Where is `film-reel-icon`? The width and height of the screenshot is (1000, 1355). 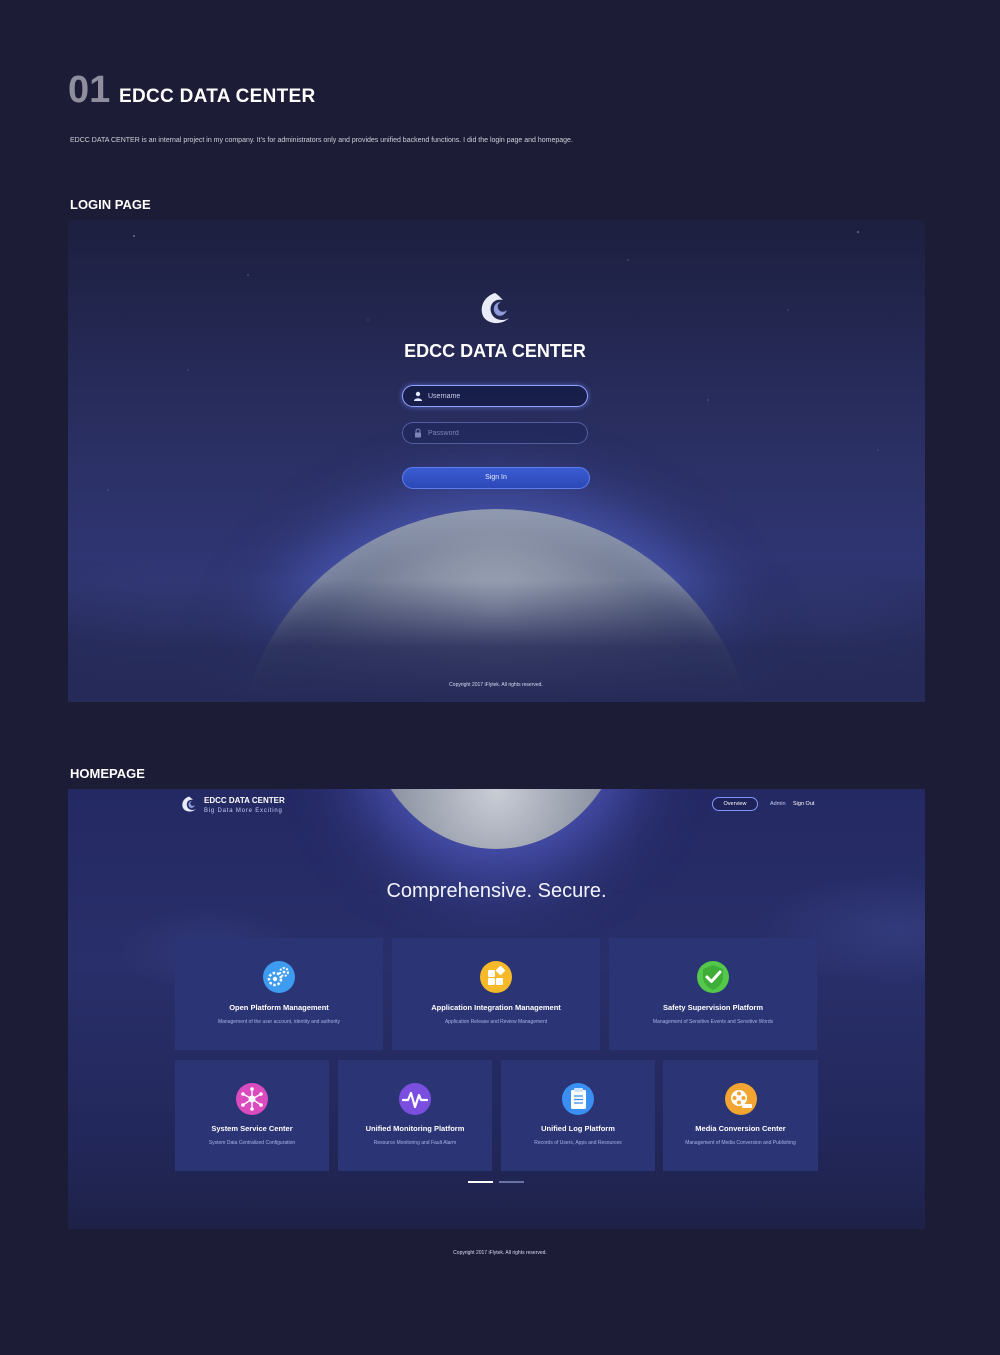
film-reel-icon is located at coordinates (740, 1099).